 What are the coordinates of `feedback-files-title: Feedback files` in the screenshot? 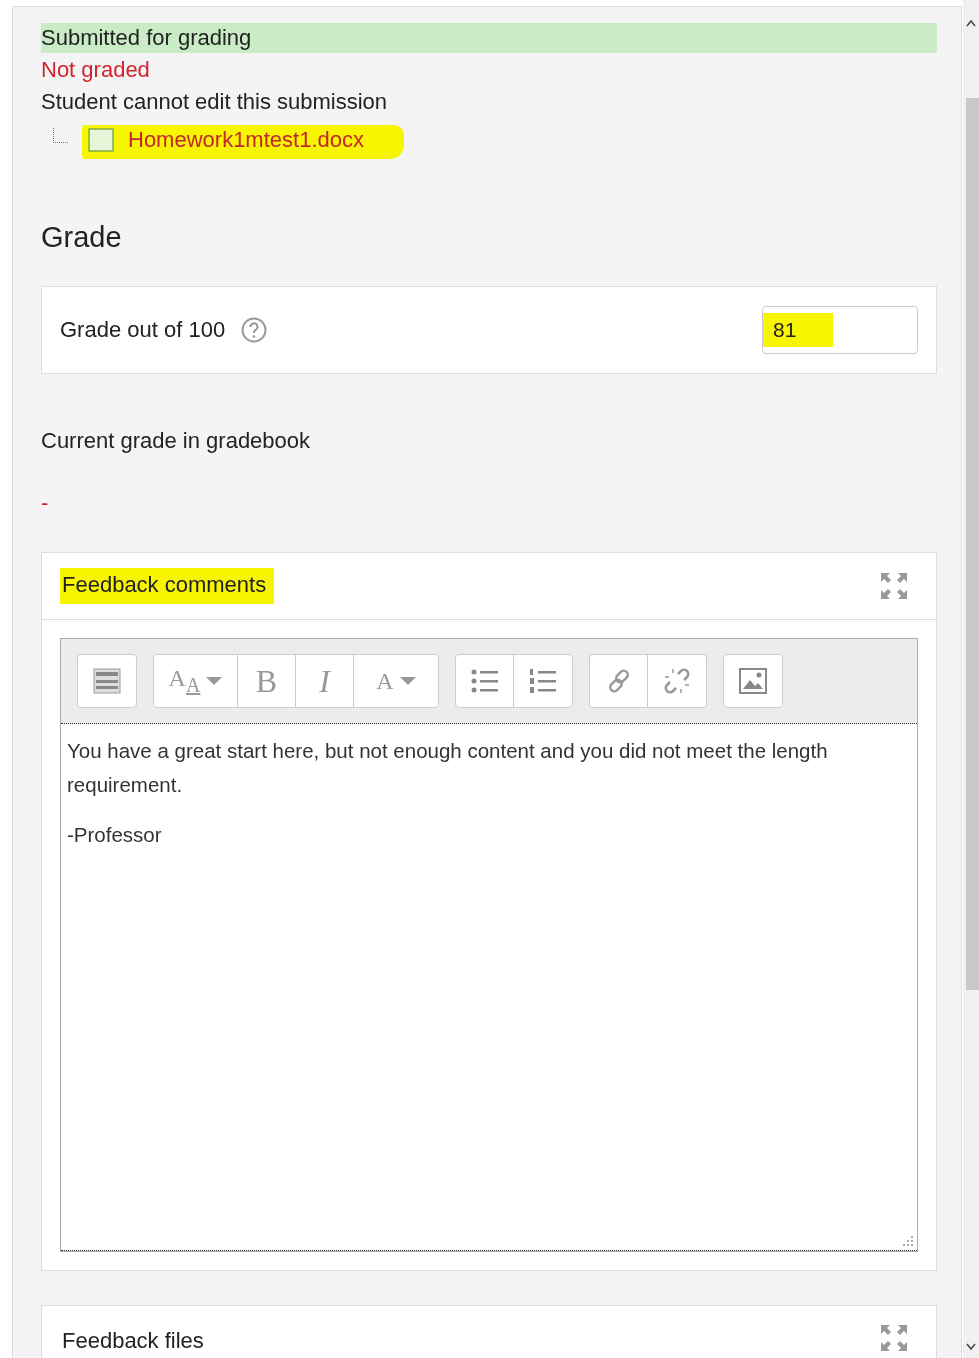 It's located at (133, 1341).